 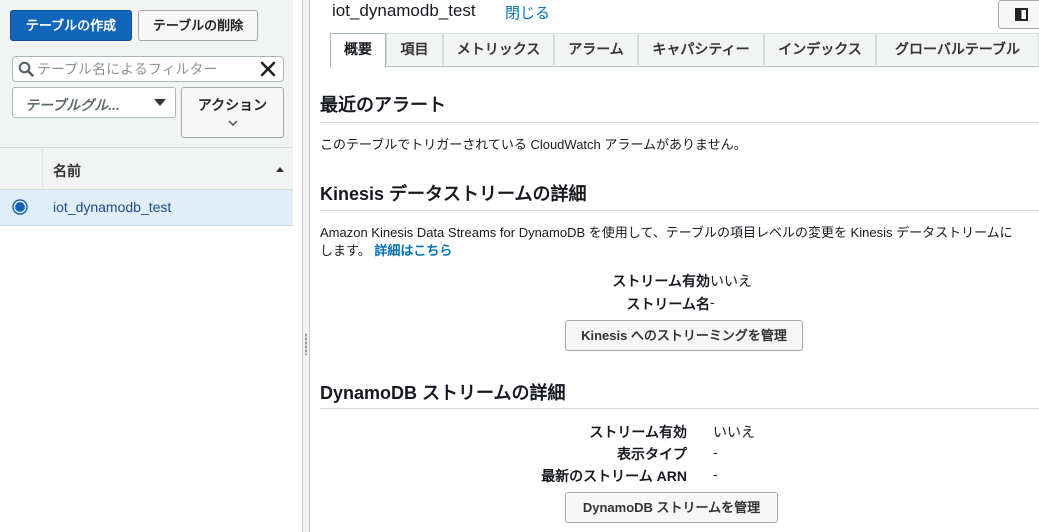 I want to click on table-filter, so click(x=148, y=69).